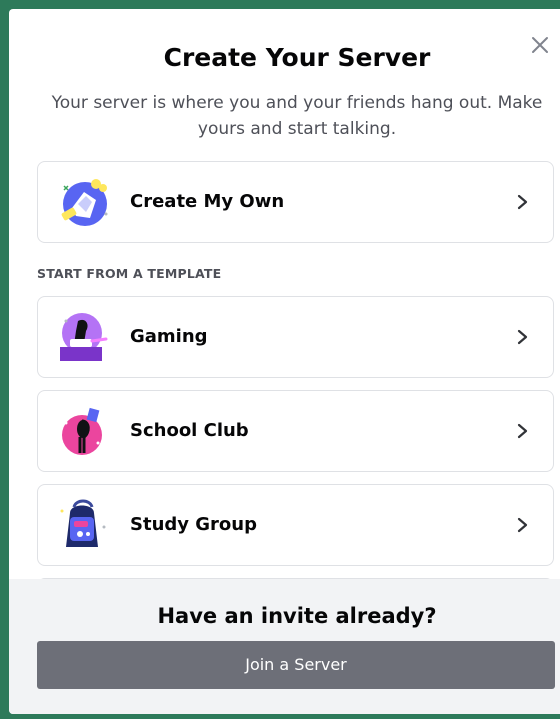 The height and width of the screenshot is (719, 560). Describe the element at coordinates (83, 523) in the screenshot. I see `study-group-icon` at that location.